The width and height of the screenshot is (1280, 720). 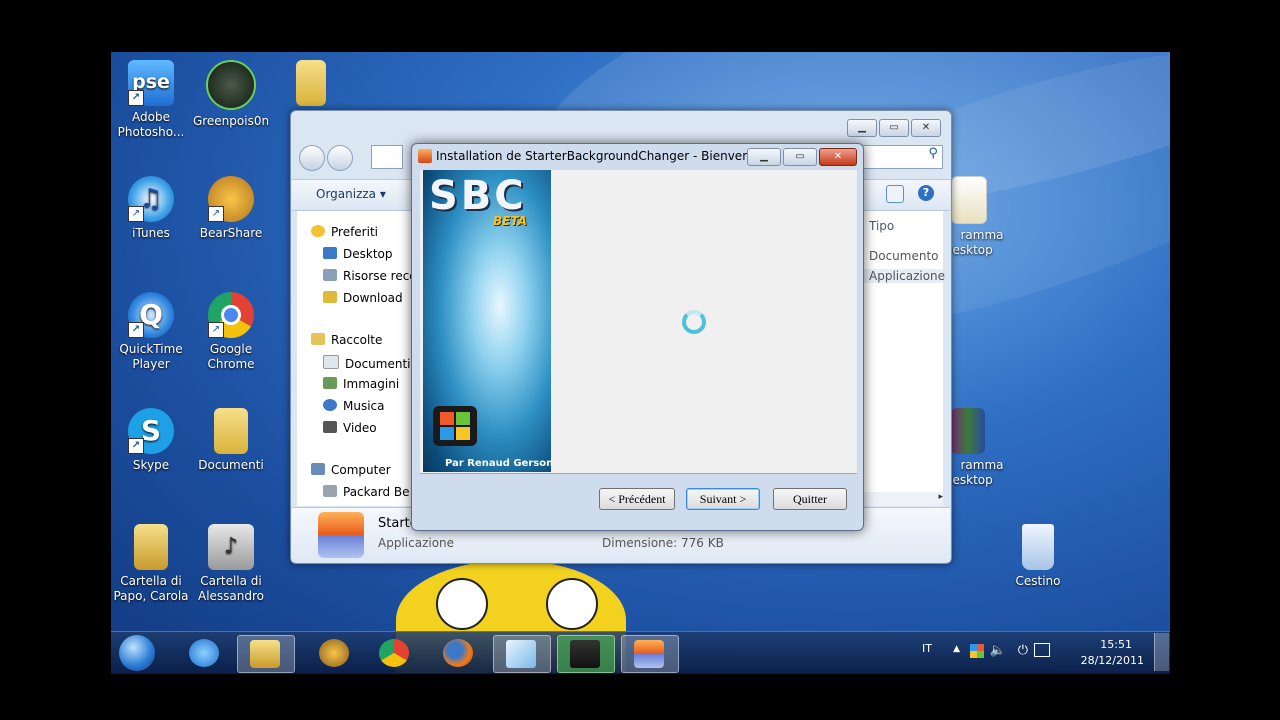 I want to click on nav-label: Download, so click(x=373, y=298).